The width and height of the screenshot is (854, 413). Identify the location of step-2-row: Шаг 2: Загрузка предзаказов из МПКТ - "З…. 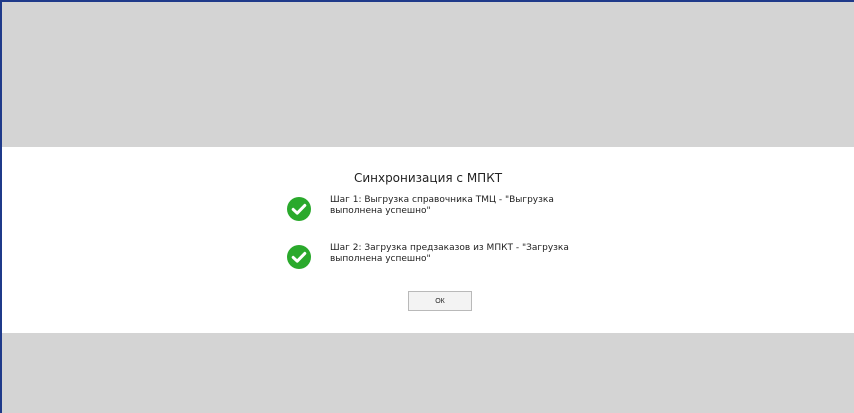
(447, 260).